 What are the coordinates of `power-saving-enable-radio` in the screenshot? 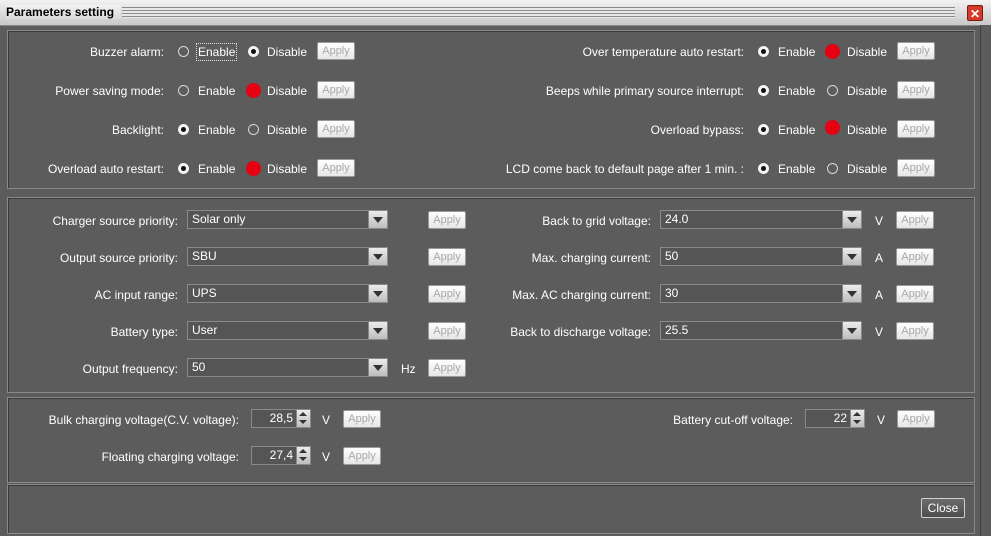 It's located at (183, 90).